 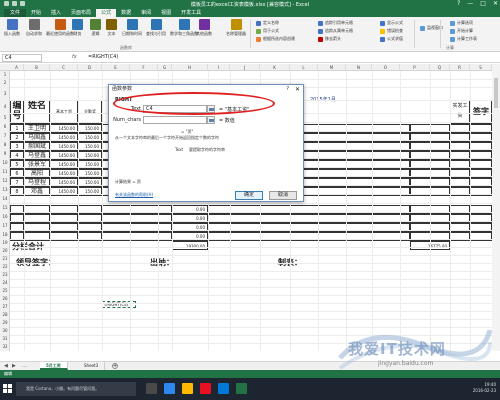 I want to click on column-header-C: C, so click(x=64, y=67).